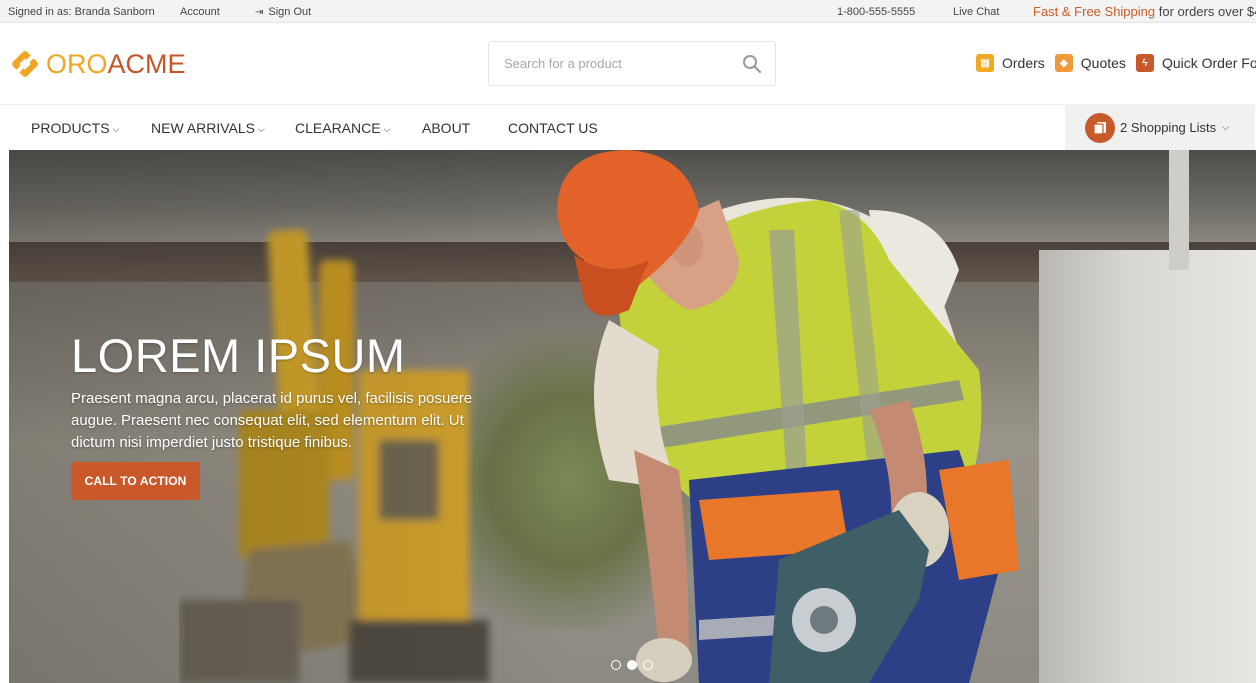  Describe the element at coordinates (976, 12) in the screenshot. I see `live-chat-link: Live Chat` at that location.